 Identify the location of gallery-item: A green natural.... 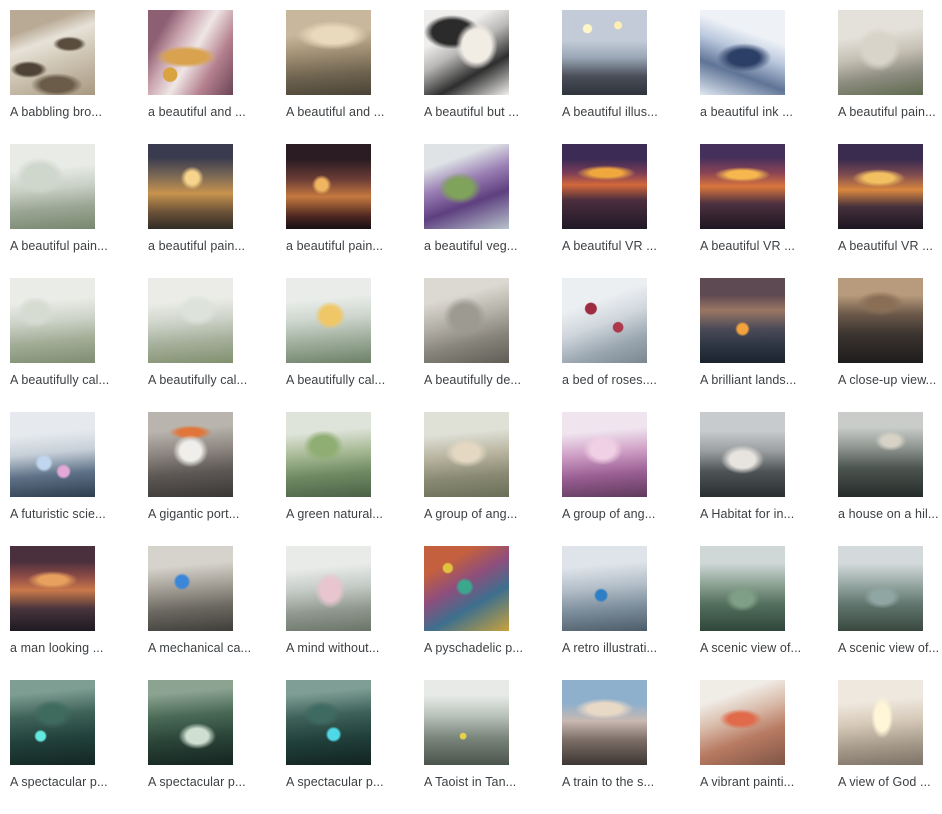
(355, 479).